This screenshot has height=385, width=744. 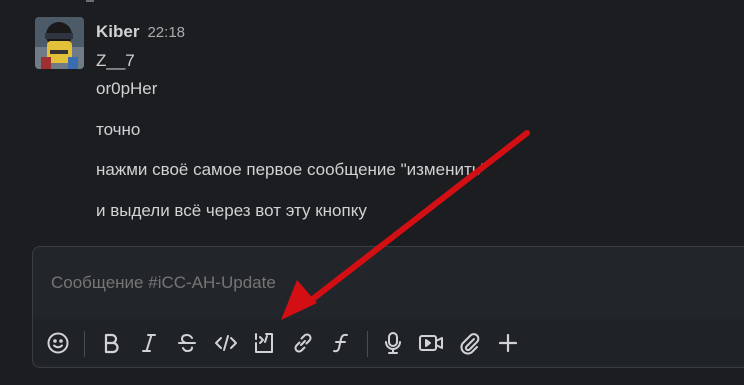 I want to click on formatting-toolbar, so click(x=388, y=342).